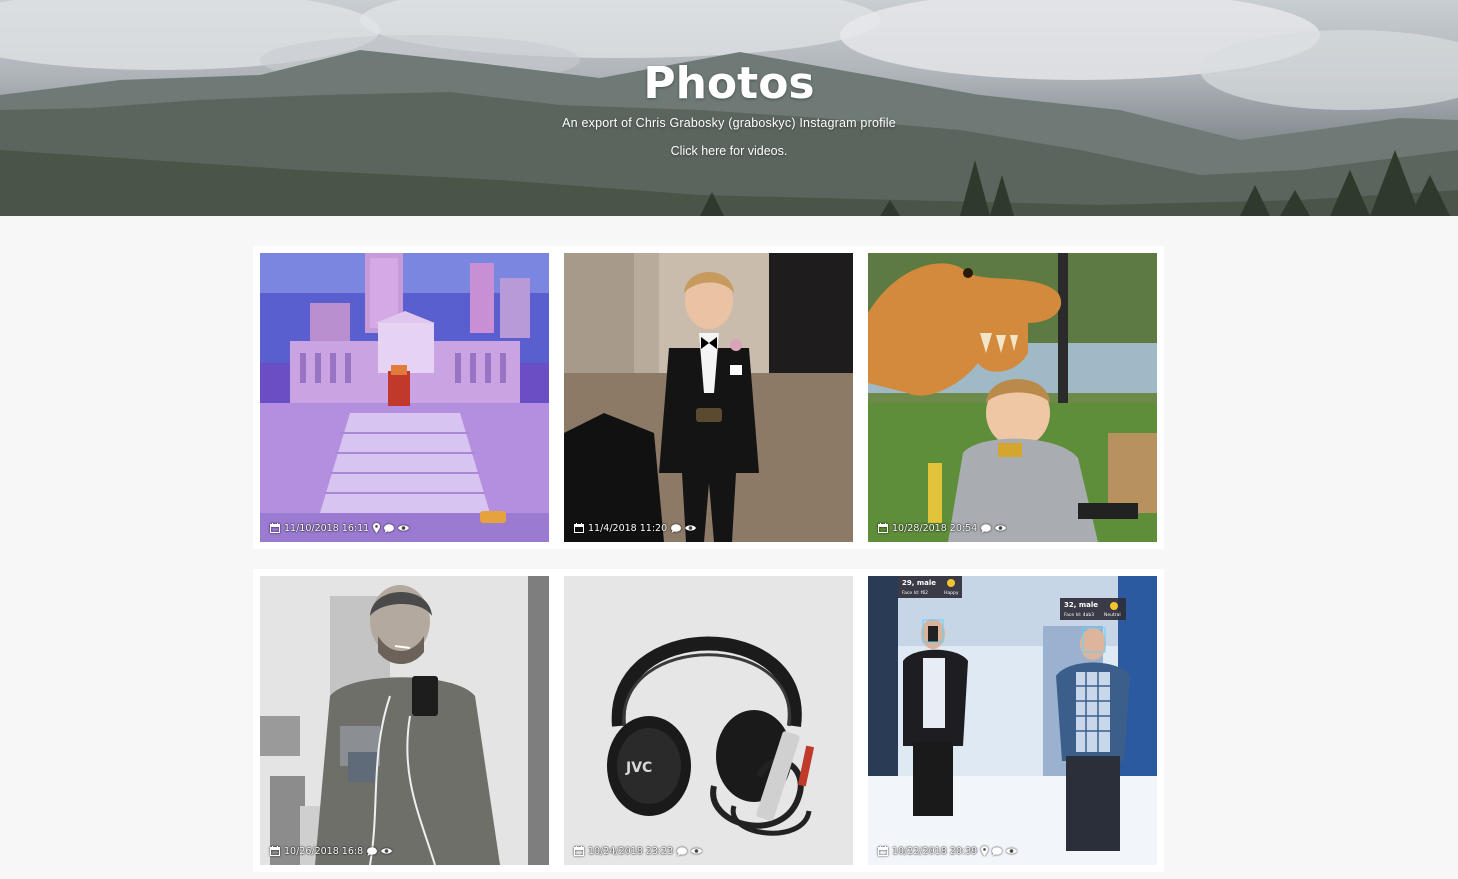 This screenshot has height=879, width=1458. I want to click on photo-meta: 10/26/2018 16:8, so click(331, 851).